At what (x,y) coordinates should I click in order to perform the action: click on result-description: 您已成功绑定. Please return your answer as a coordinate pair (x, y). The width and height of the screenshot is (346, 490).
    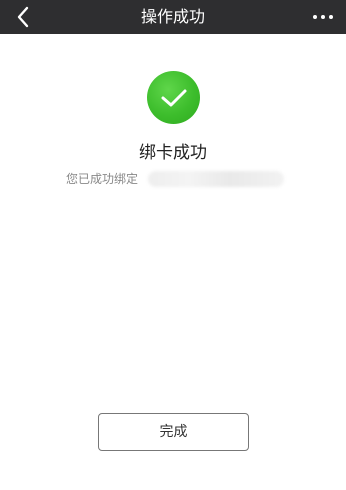
    Looking at the image, I should click on (102, 179).